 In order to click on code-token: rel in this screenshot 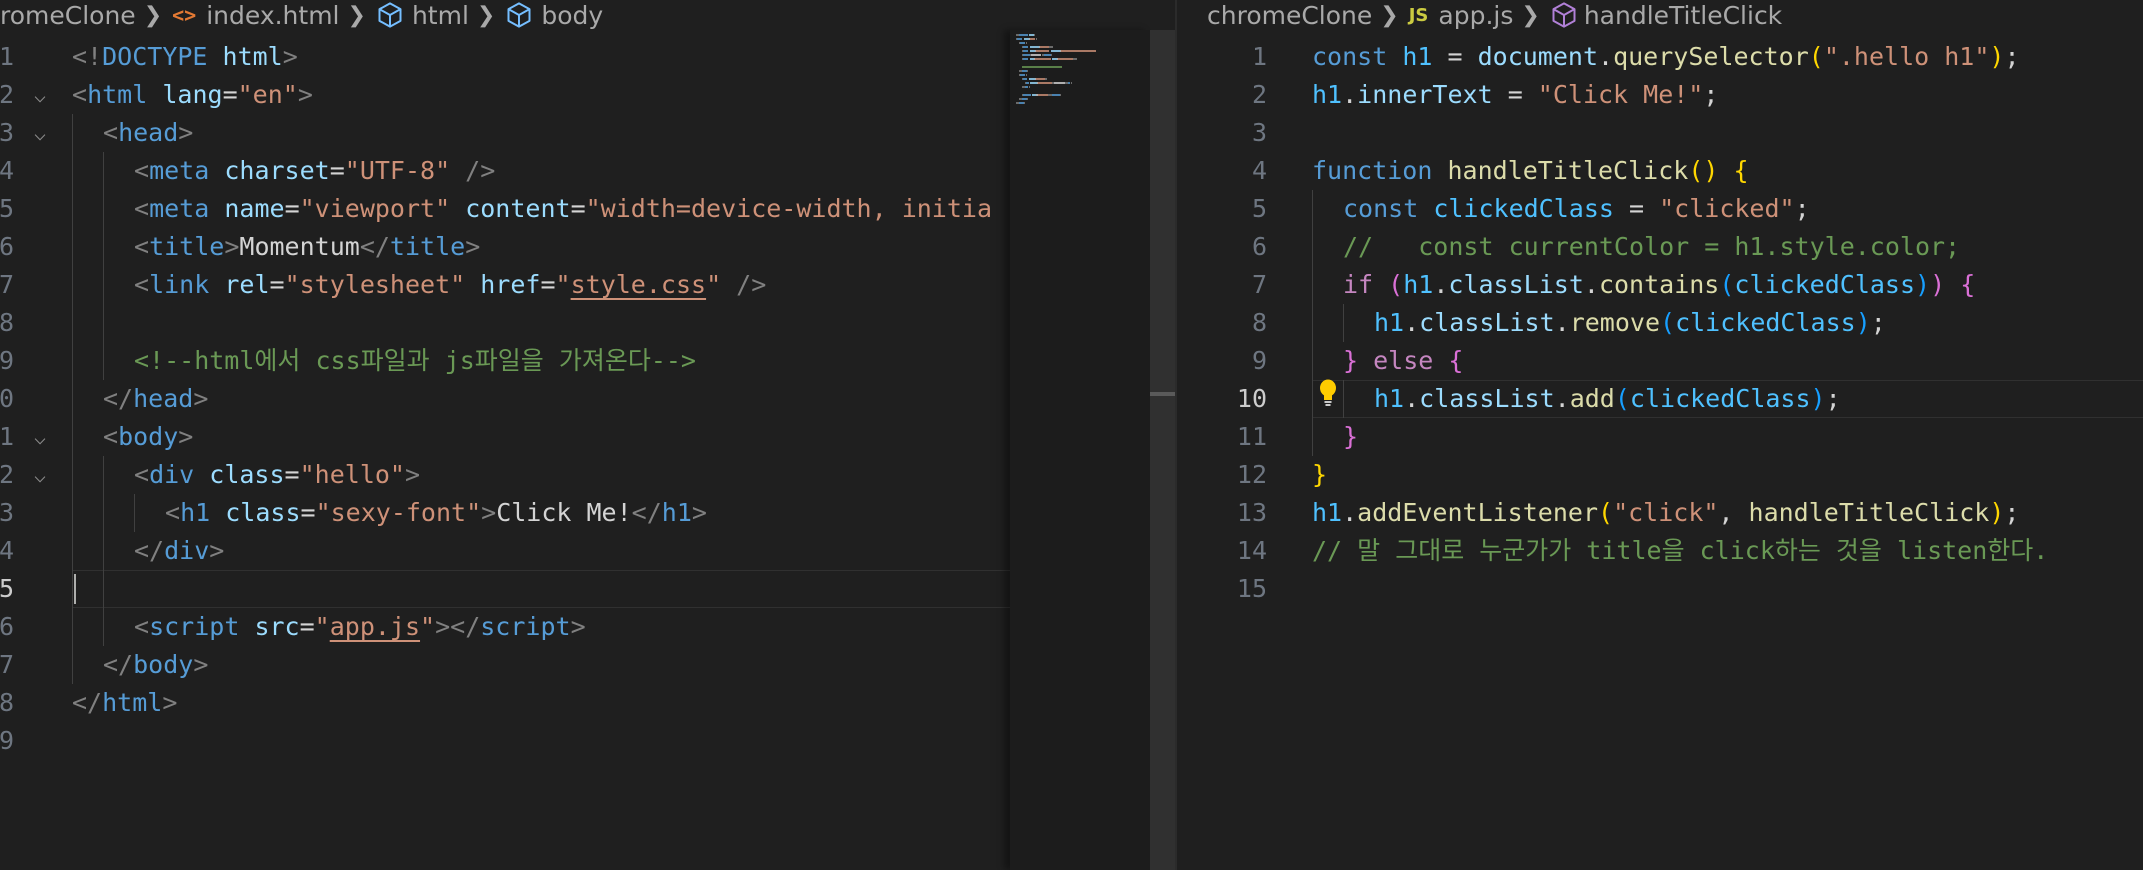, I will do `click(247, 284)`.